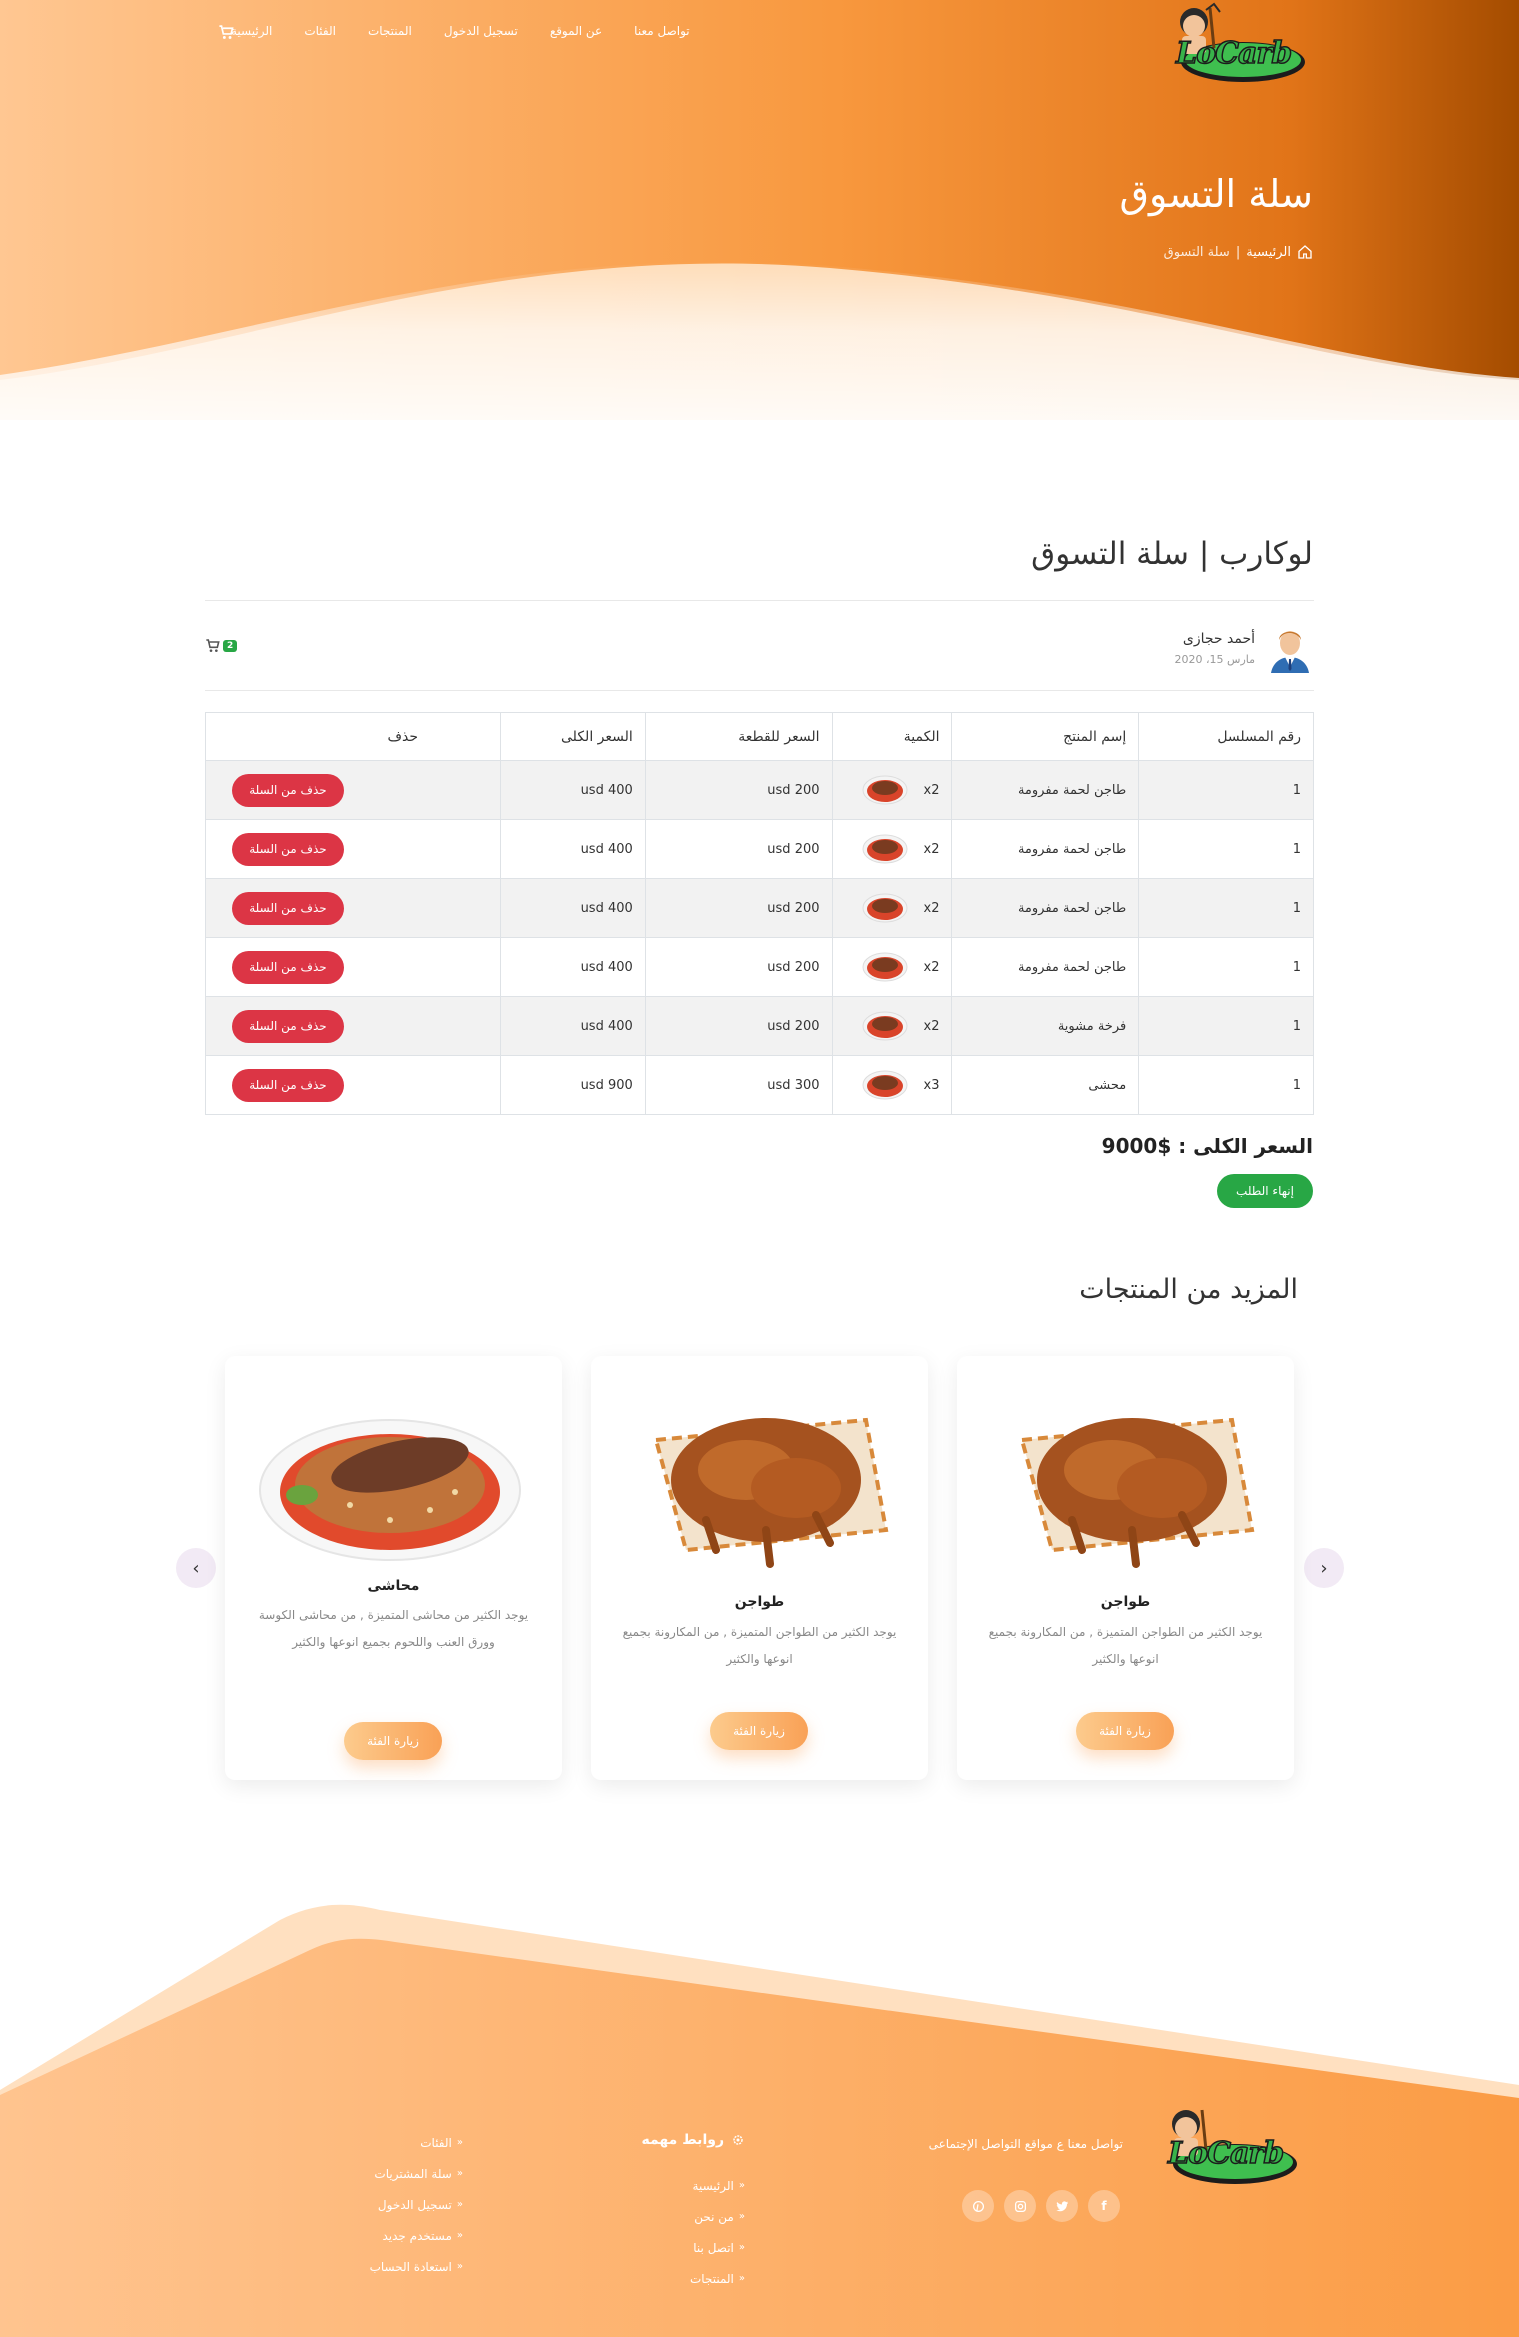 The image size is (1519, 2337). I want to click on footer-links-title: روابط مهمه, so click(693, 2140).